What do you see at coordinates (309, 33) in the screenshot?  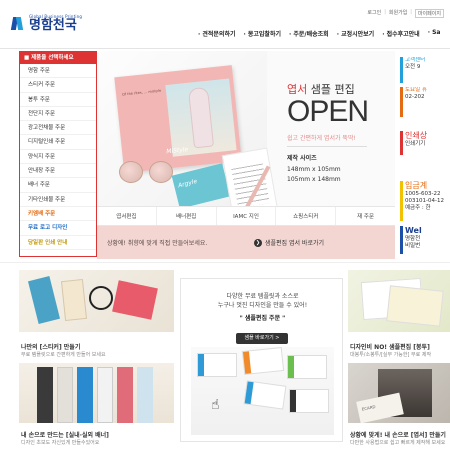 I see `gnb-item-order-track: · 주문/배송조회` at bounding box center [309, 33].